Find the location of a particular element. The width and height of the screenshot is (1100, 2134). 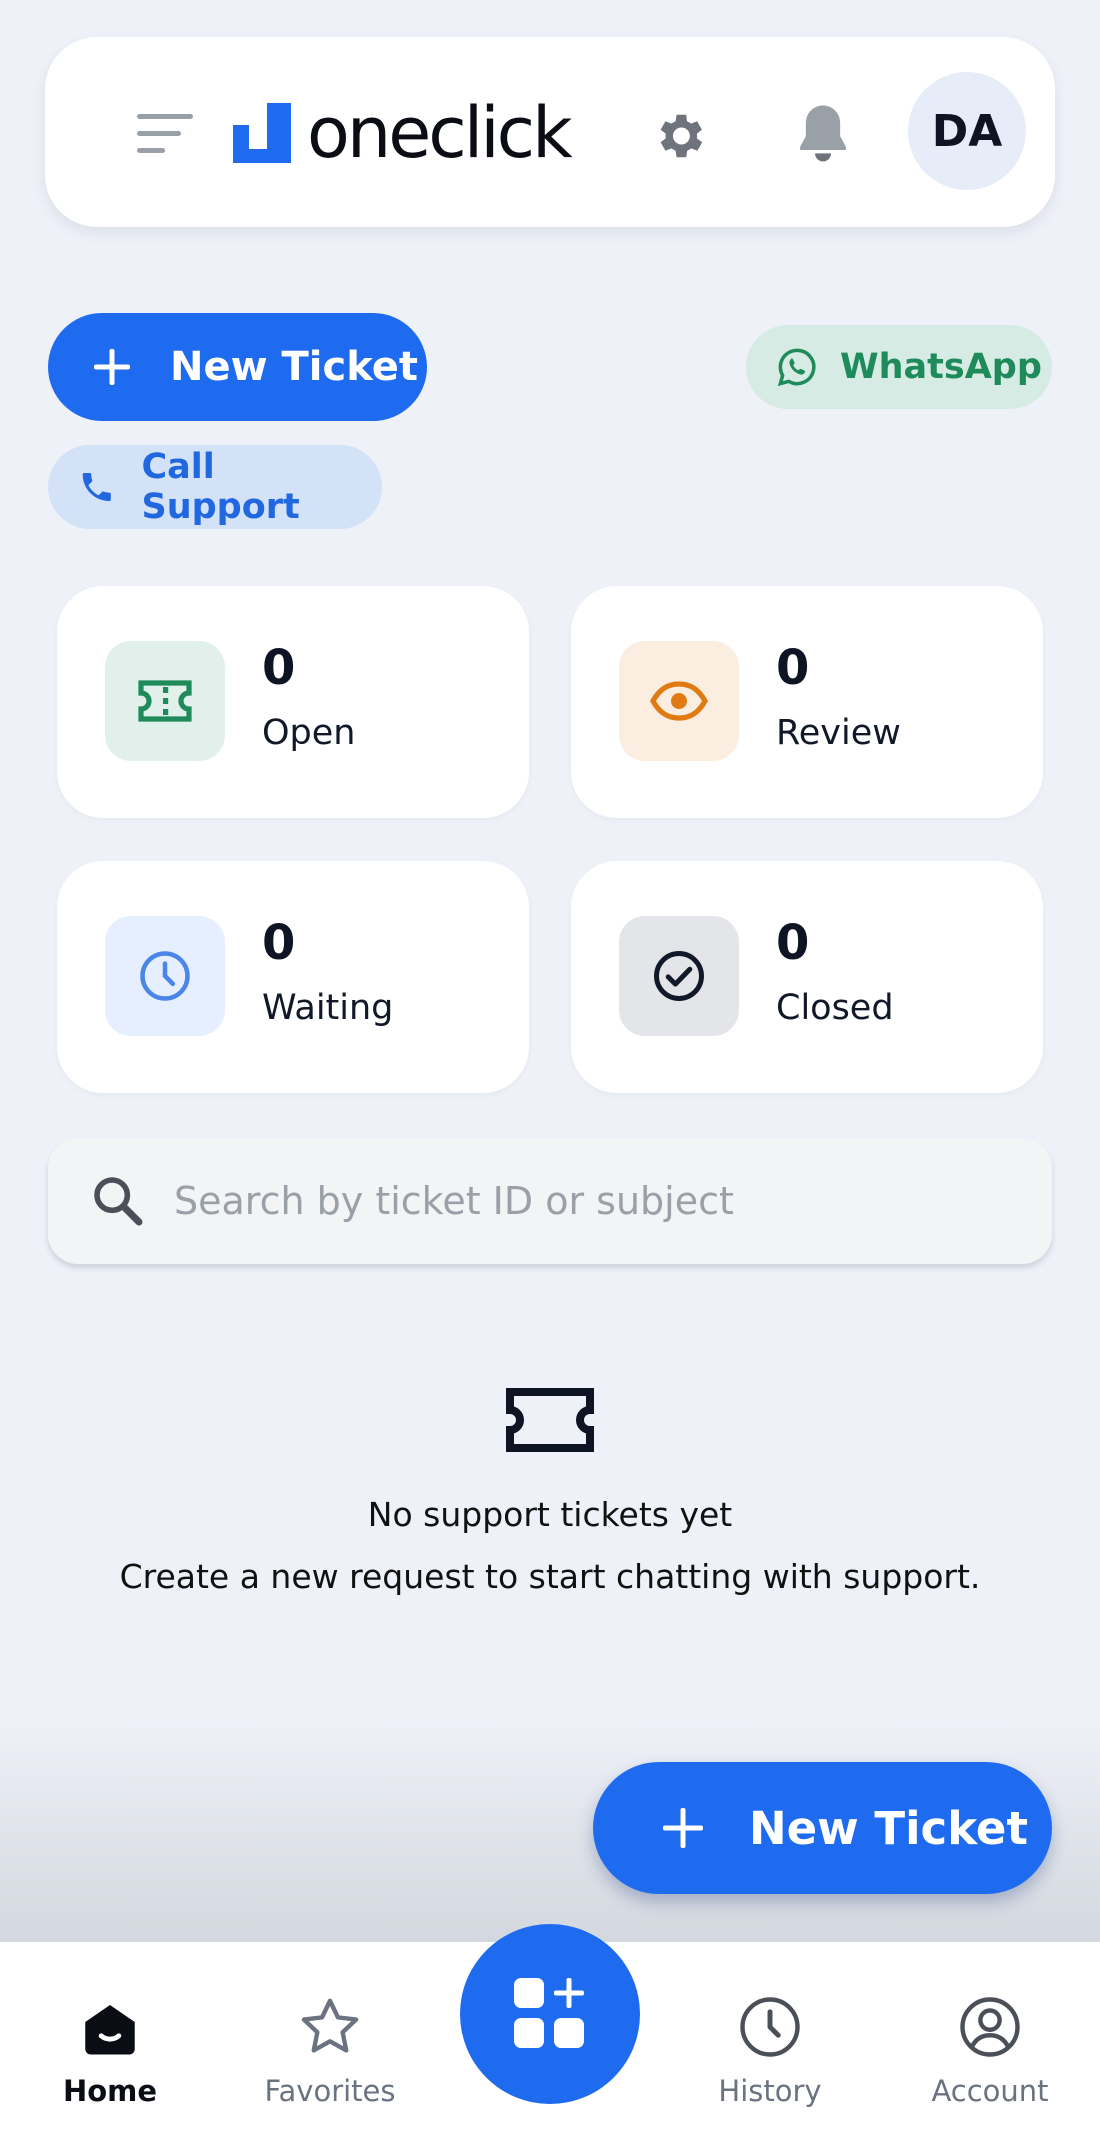

eye-icon is located at coordinates (679, 701).